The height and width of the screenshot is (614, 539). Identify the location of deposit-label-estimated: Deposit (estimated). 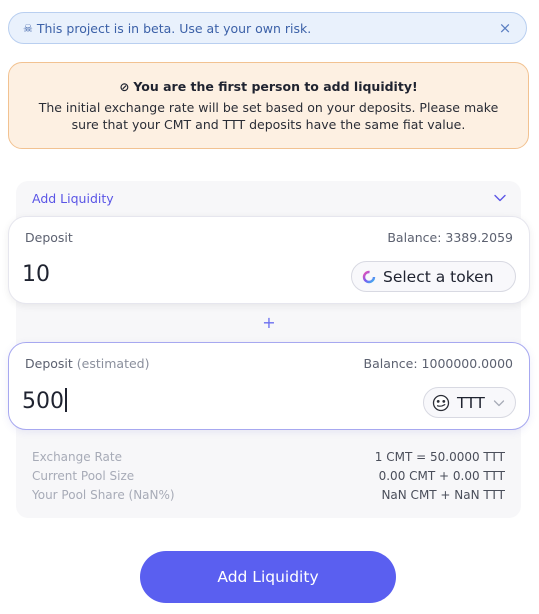
(87, 363).